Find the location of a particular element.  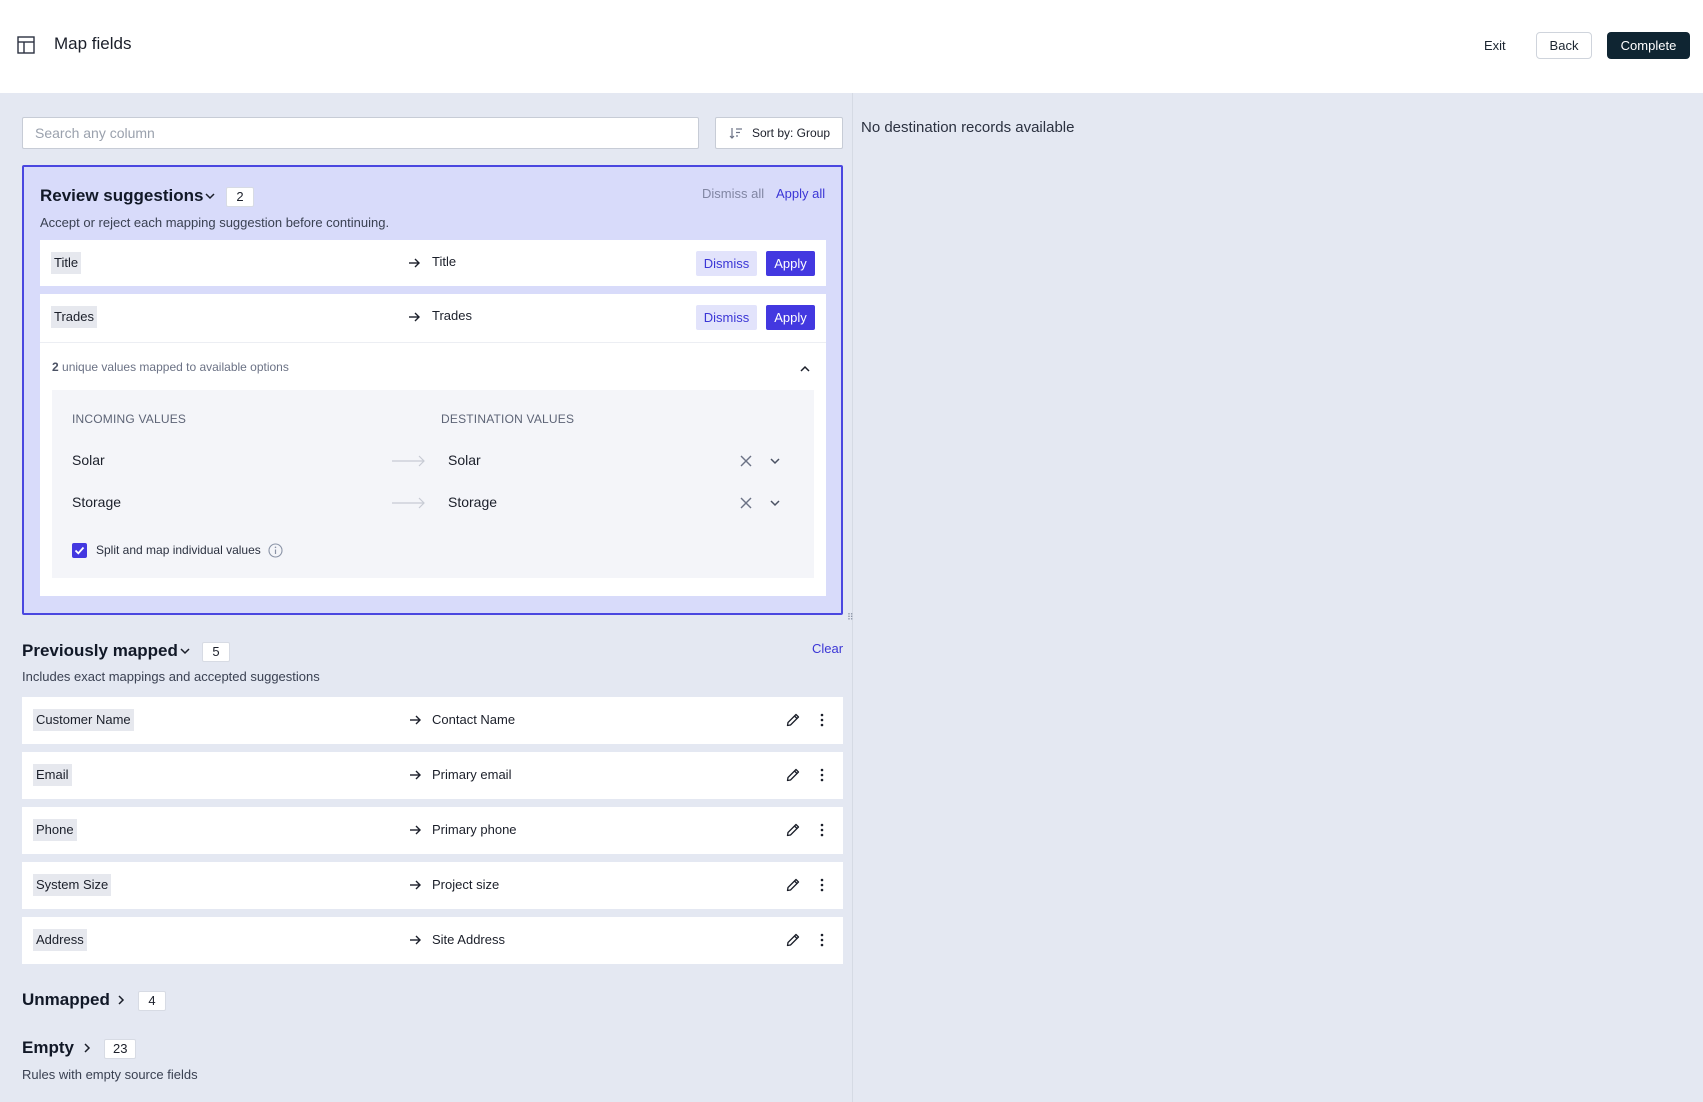

source-field-chip: Phone is located at coordinates (55, 830).